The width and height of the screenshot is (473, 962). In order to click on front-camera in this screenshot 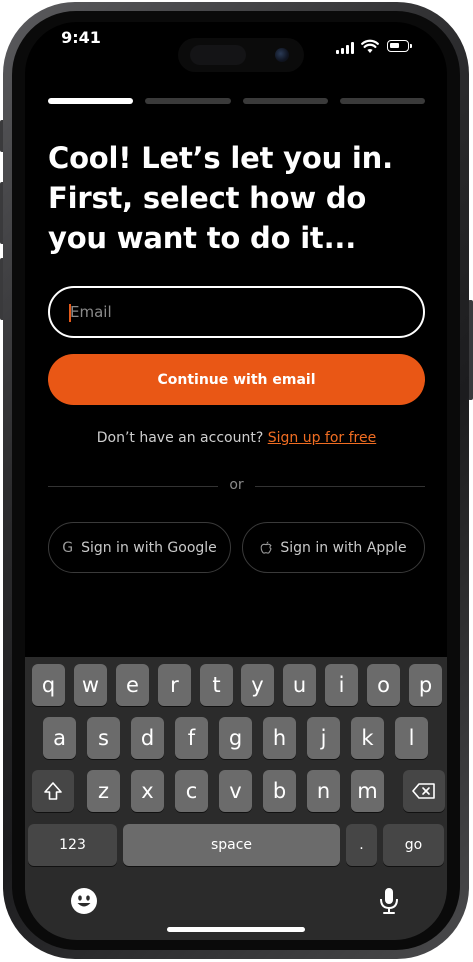, I will do `click(282, 55)`.